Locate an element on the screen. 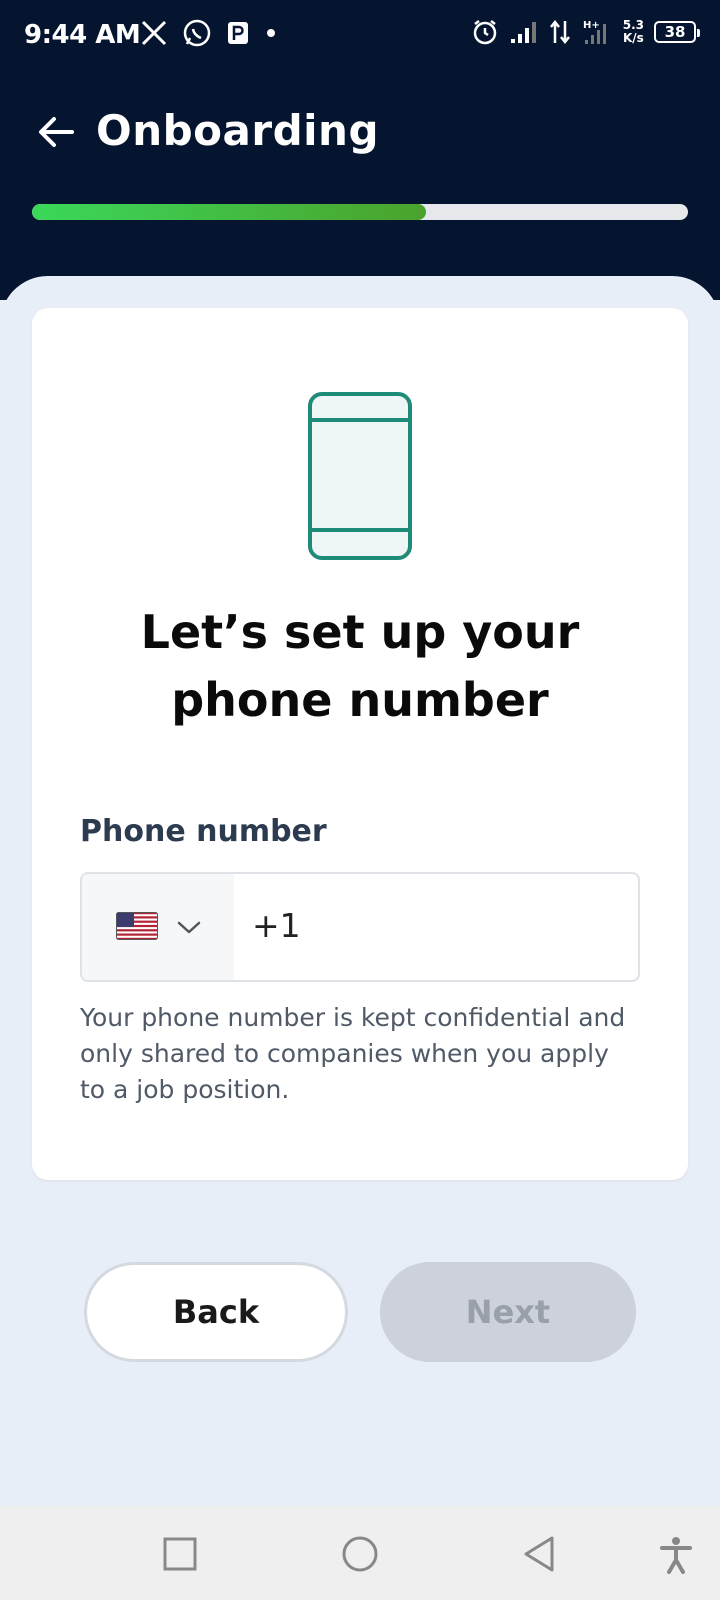  chevron-down-icon is located at coordinates (189, 927).